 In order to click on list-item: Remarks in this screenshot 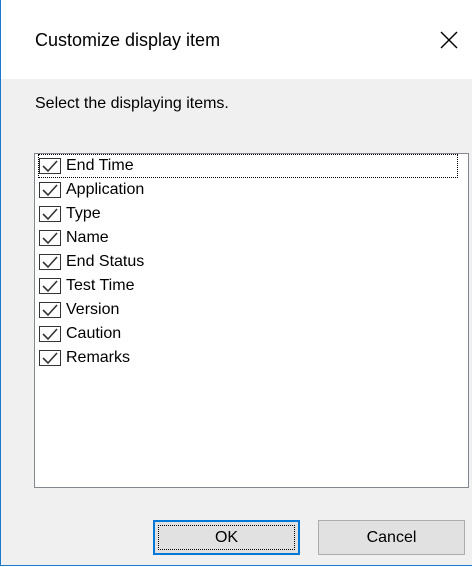, I will do `click(253, 358)`.